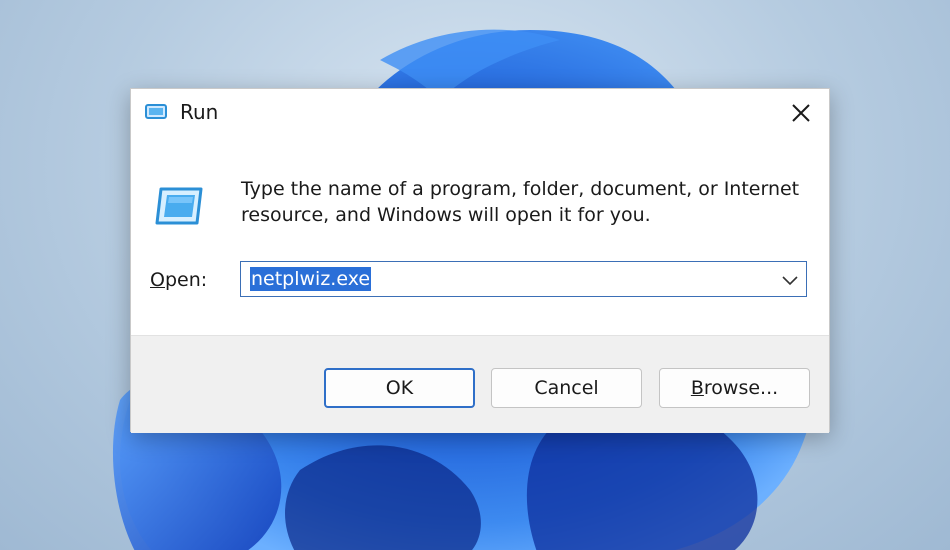 The height and width of the screenshot is (550, 950). I want to click on open-combobox: netplwiz.exe, so click(523, 279).